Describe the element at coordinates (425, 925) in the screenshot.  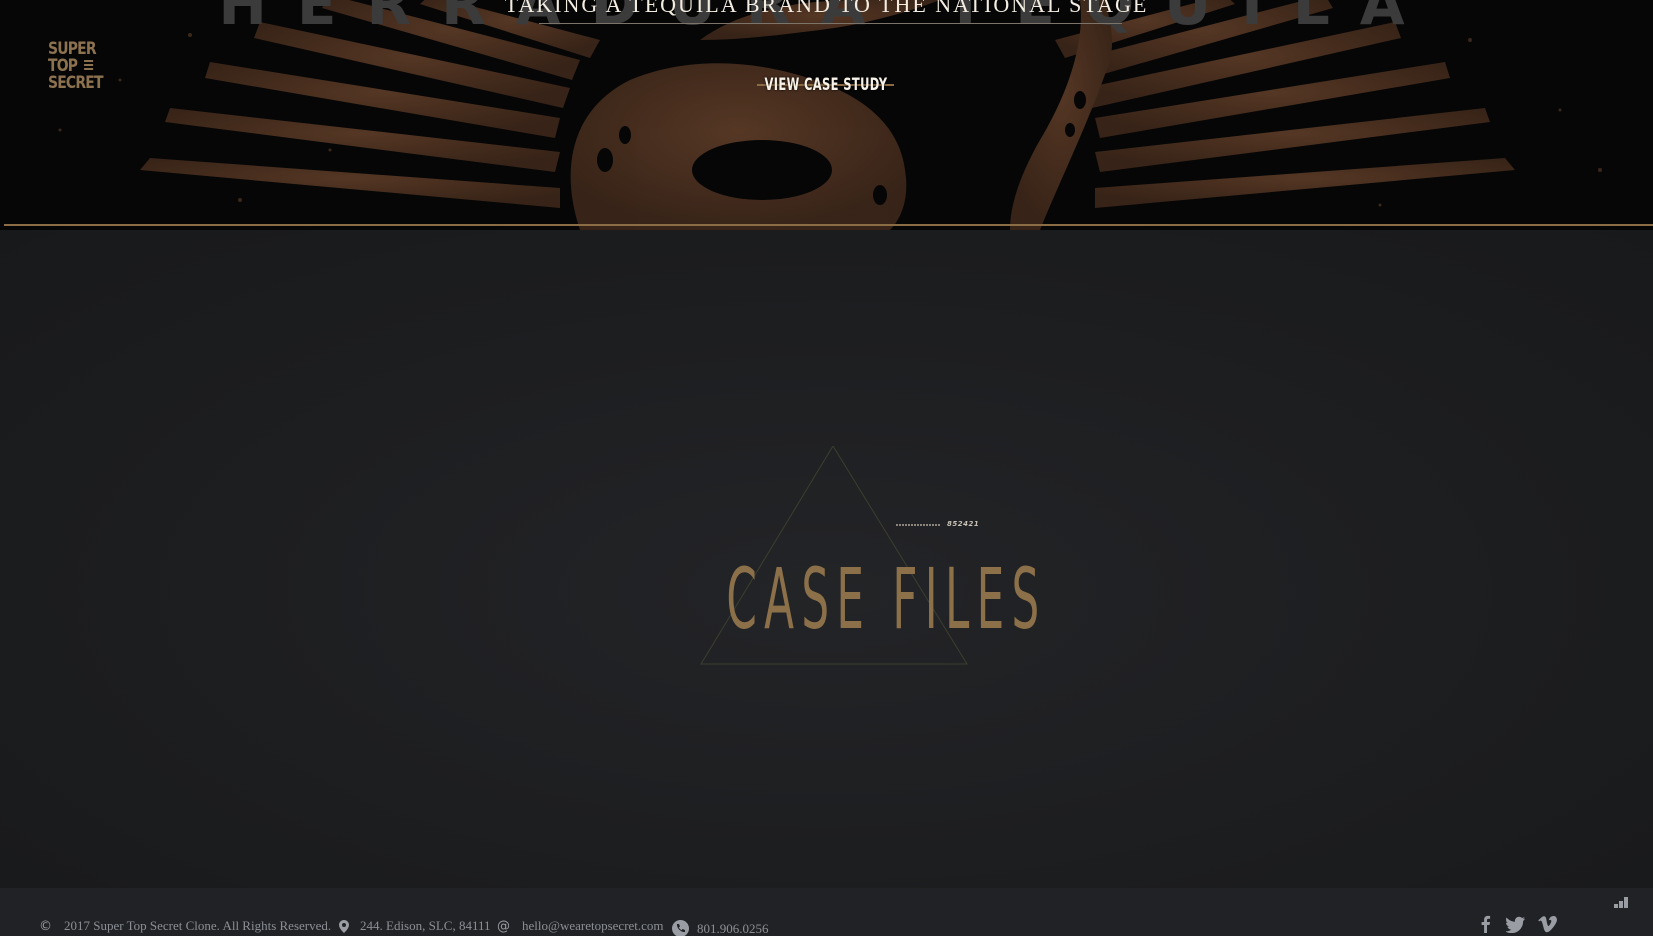
I see `footer-address-text: 244. Edison, SLC, 84111` at that location.